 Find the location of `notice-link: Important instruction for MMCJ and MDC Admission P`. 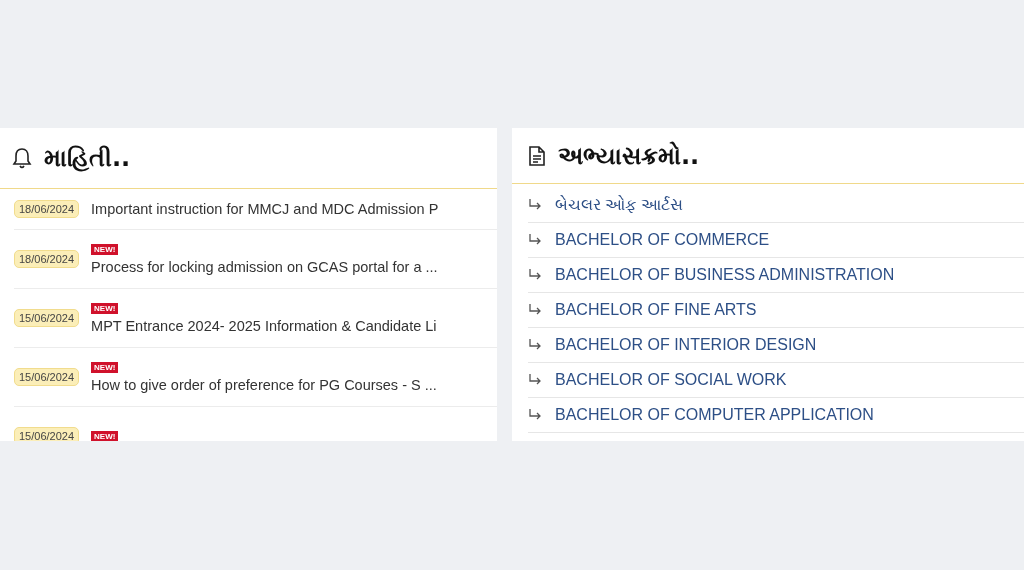

notice-link: Important instruction for MMCJ and MDC Admission P is located at coordinates (265, 209).